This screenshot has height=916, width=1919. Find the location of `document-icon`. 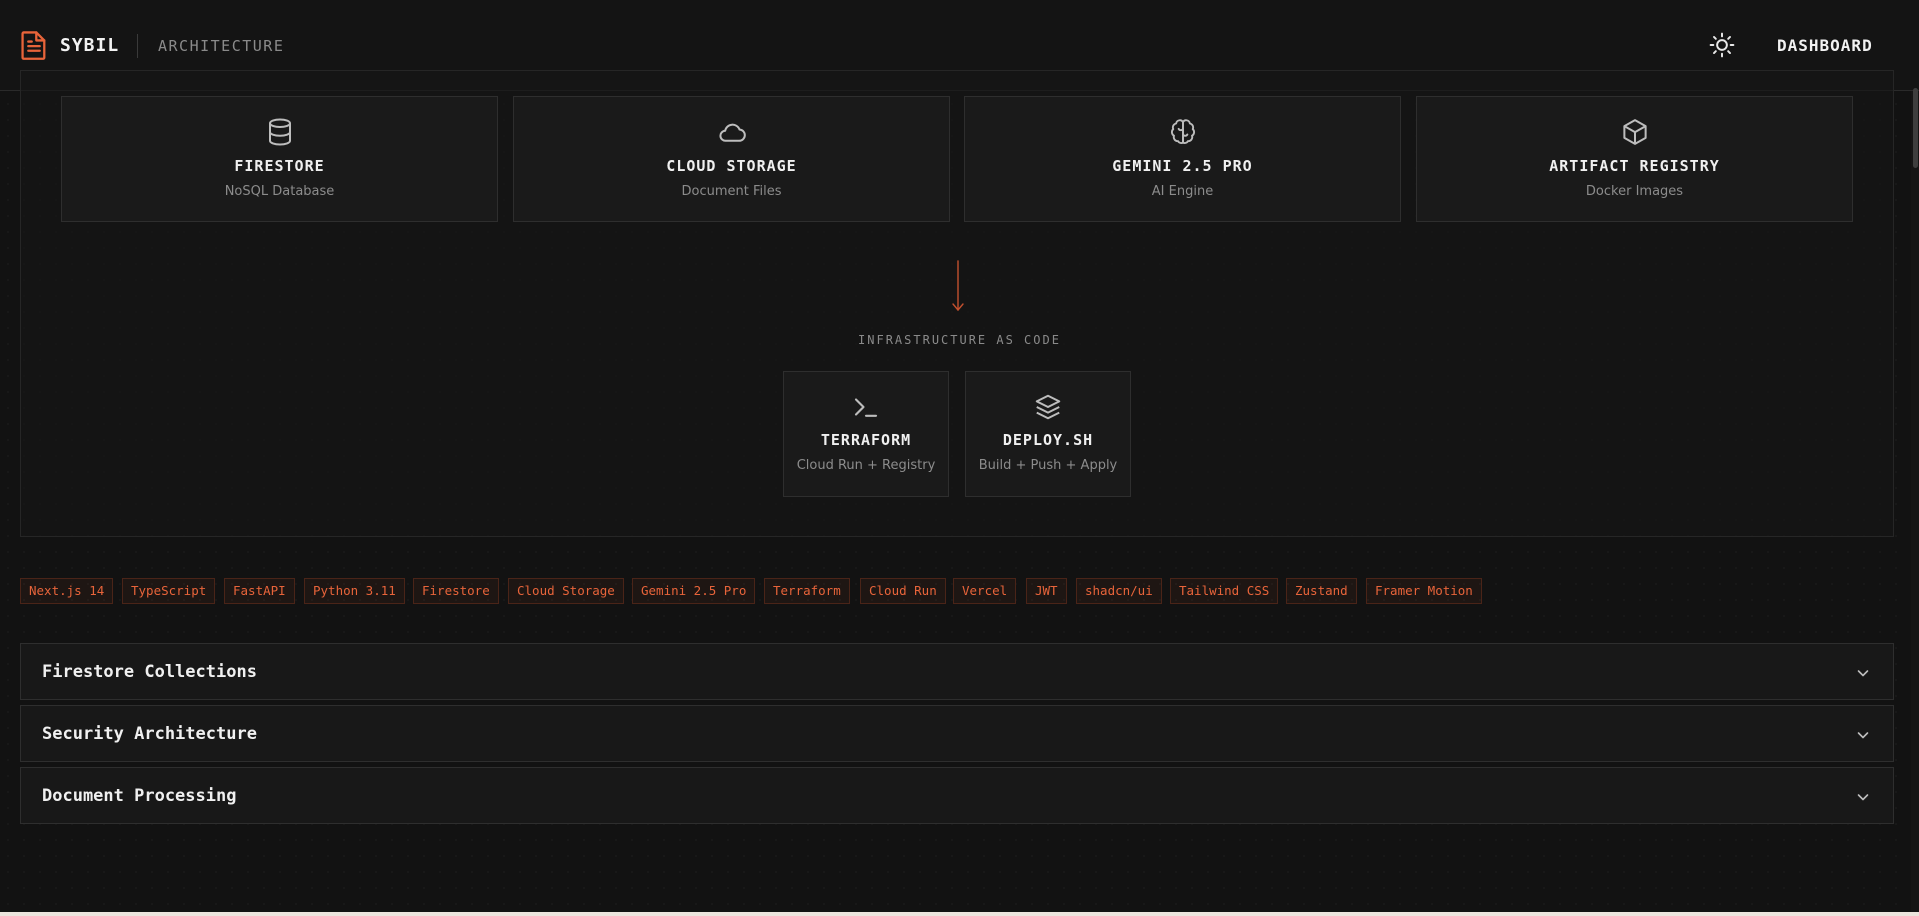

document-icon is located at coordinates (34, 45).